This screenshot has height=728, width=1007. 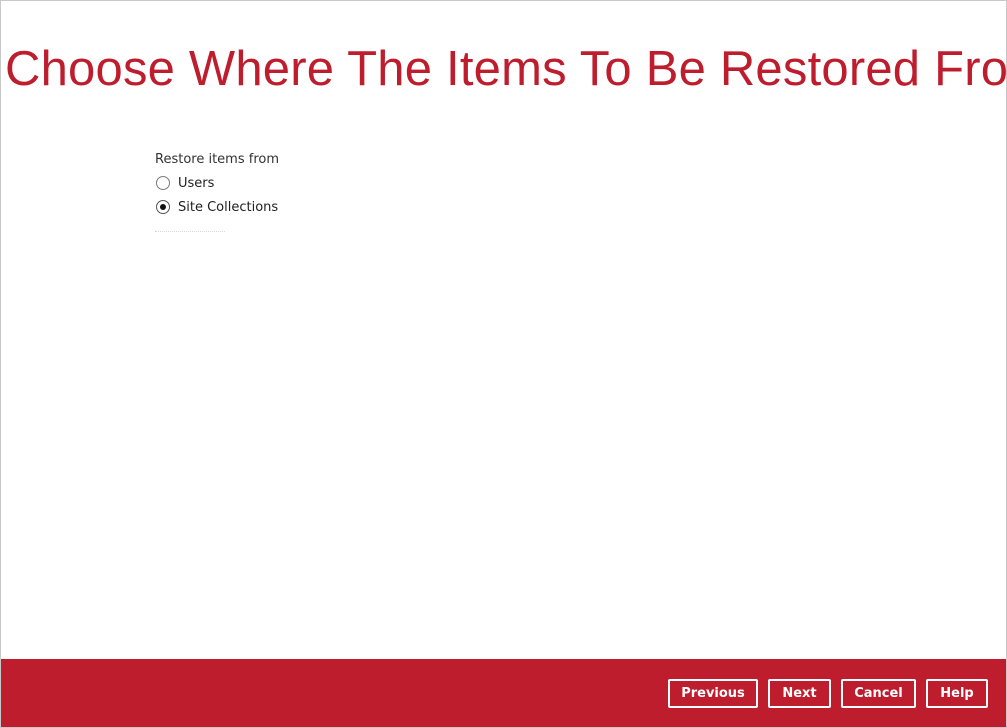 I want to click on radio-button-site-collections, so click(x=163, y=207).